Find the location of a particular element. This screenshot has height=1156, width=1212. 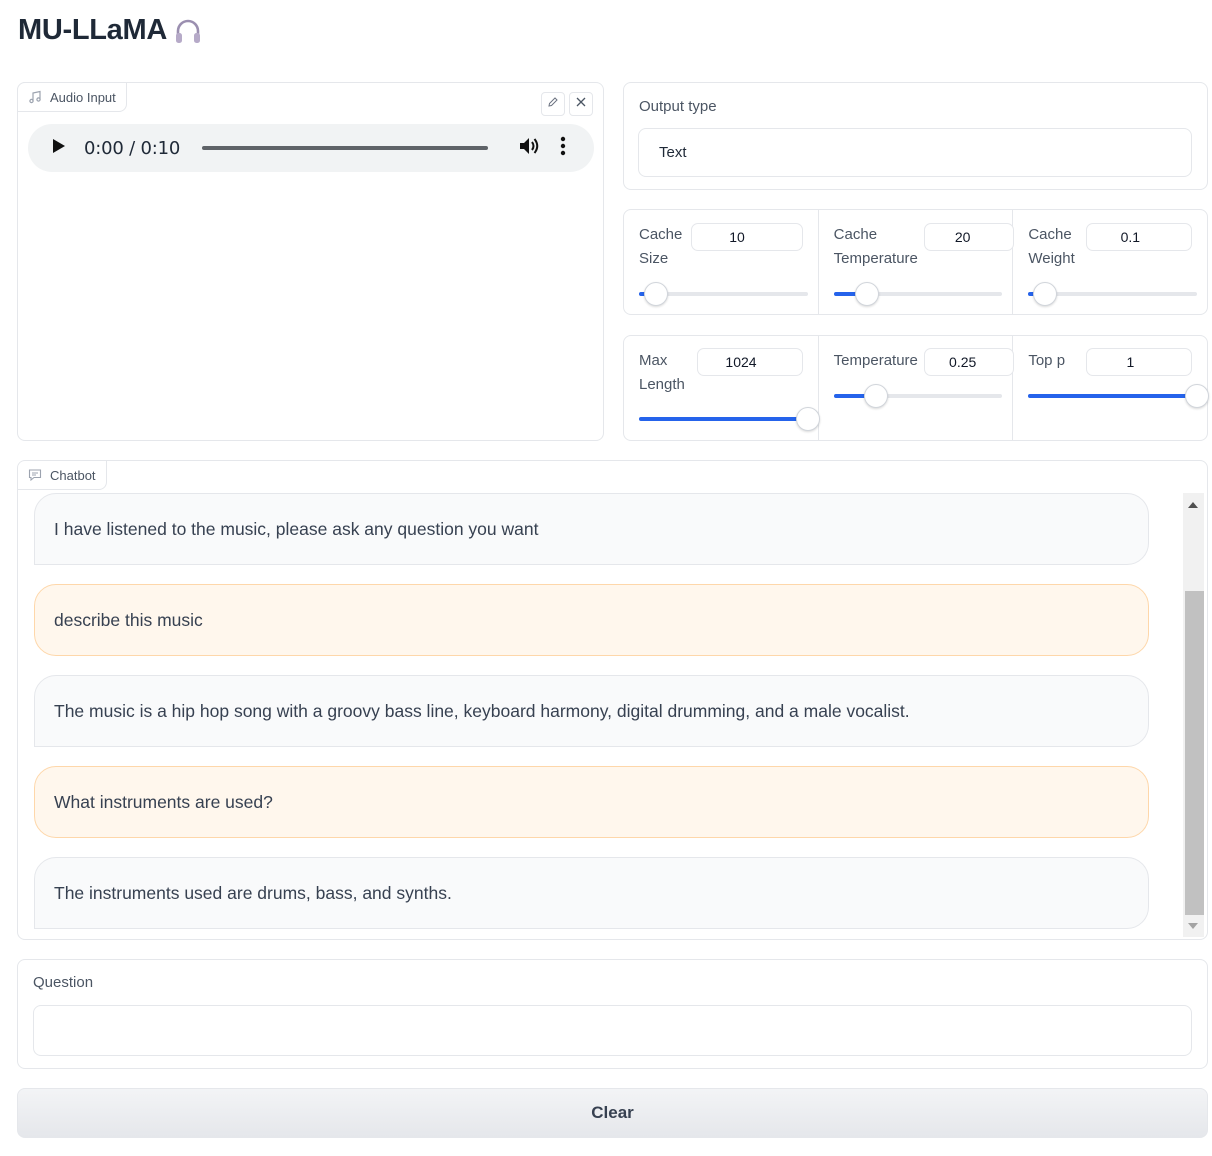

top-p-value: 1 is located at coordinates (1130, 362).